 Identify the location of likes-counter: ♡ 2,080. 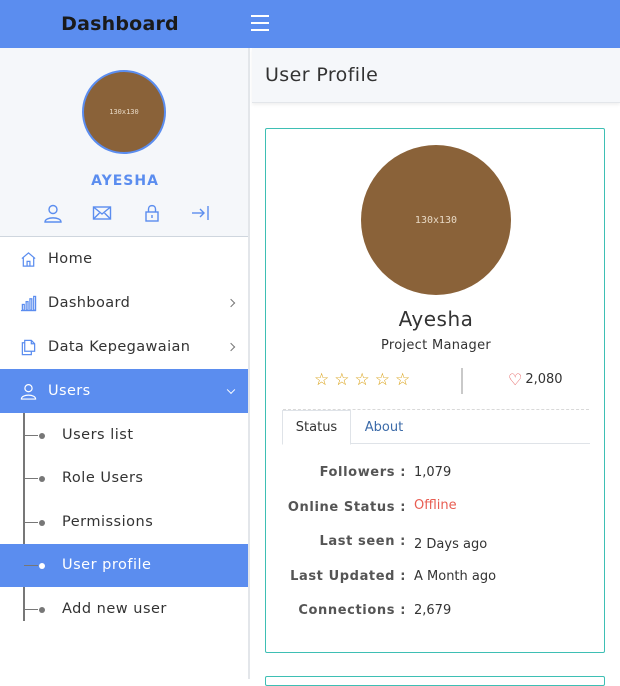
(535, 379).